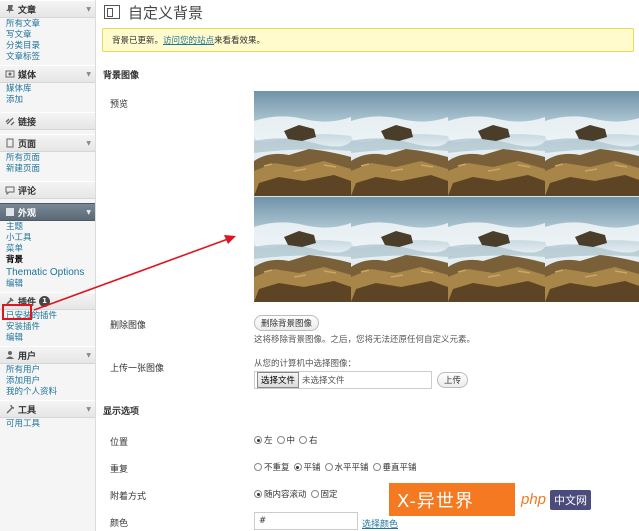  Describe the element at coordinates (534, 499) in the screenshot. I see `watermark-php: php` at that location.